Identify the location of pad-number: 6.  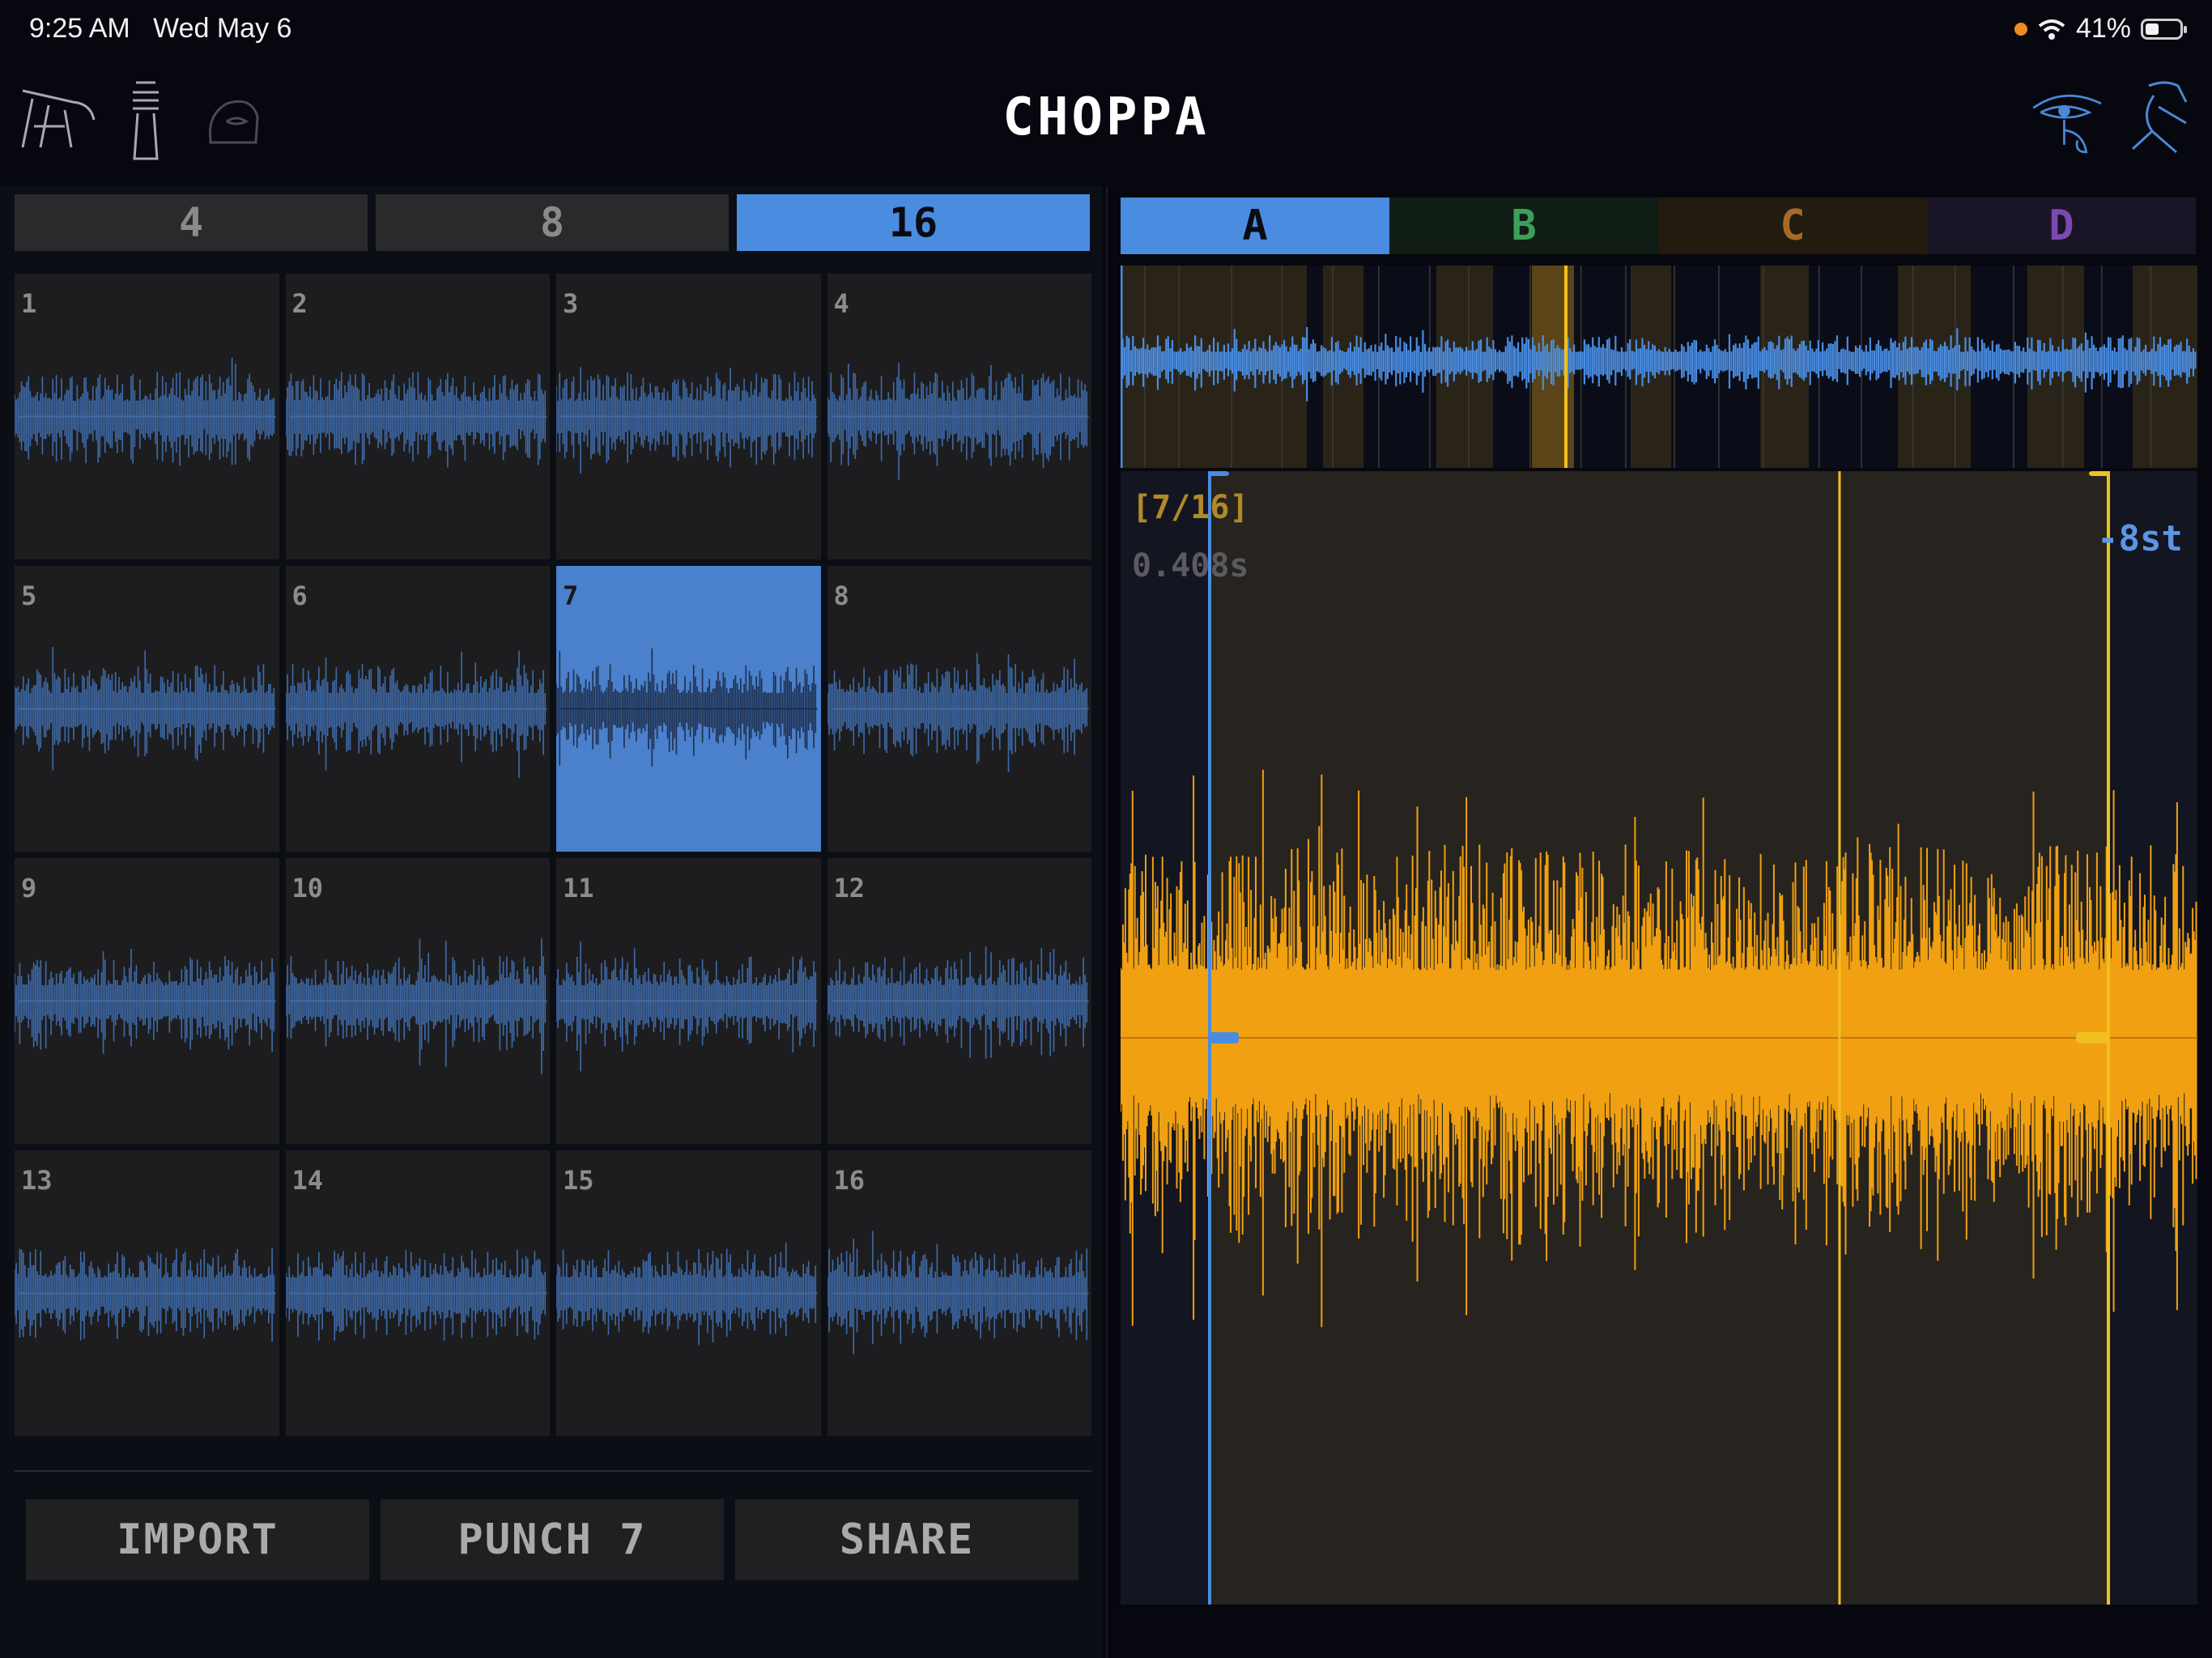
(299, 595).